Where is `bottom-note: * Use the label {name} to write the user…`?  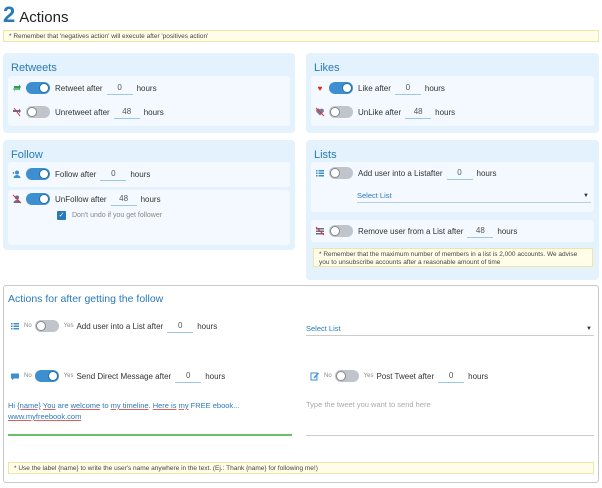 bottom-note: * Use the label {name} to write the user… is located at coordinates (301, 468).